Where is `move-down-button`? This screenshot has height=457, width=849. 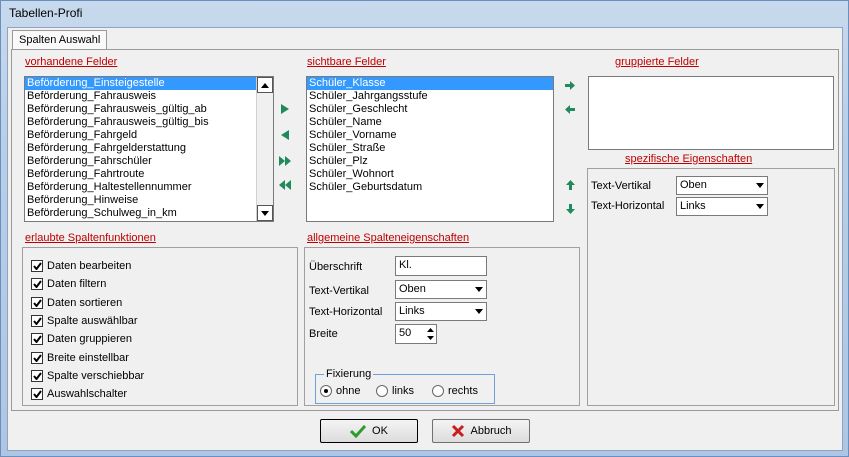
move-down-button is located at coordinates (570, 209).